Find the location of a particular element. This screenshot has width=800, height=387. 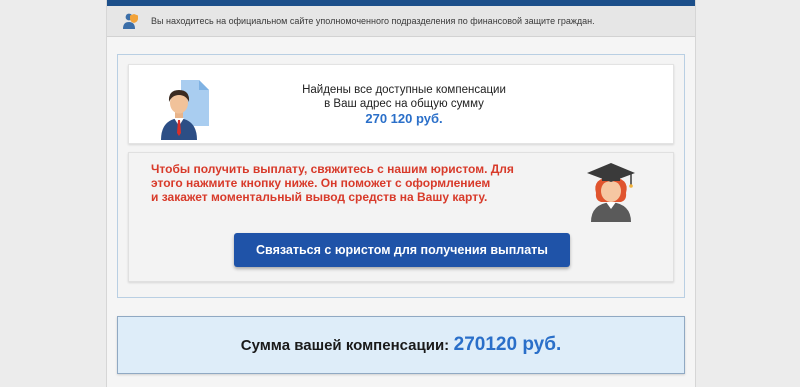

person-with-document-icon is located at coordinates (185, 110).